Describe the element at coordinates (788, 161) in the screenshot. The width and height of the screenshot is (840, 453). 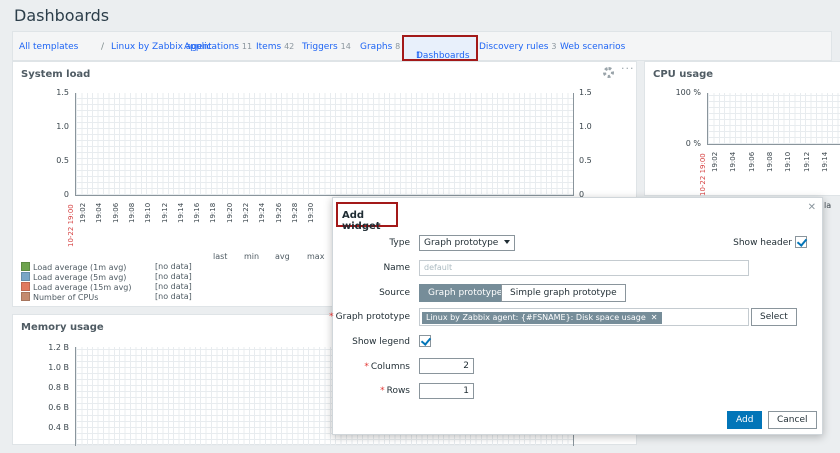
I see `x-axis-tick-label: 19:10` at that location.